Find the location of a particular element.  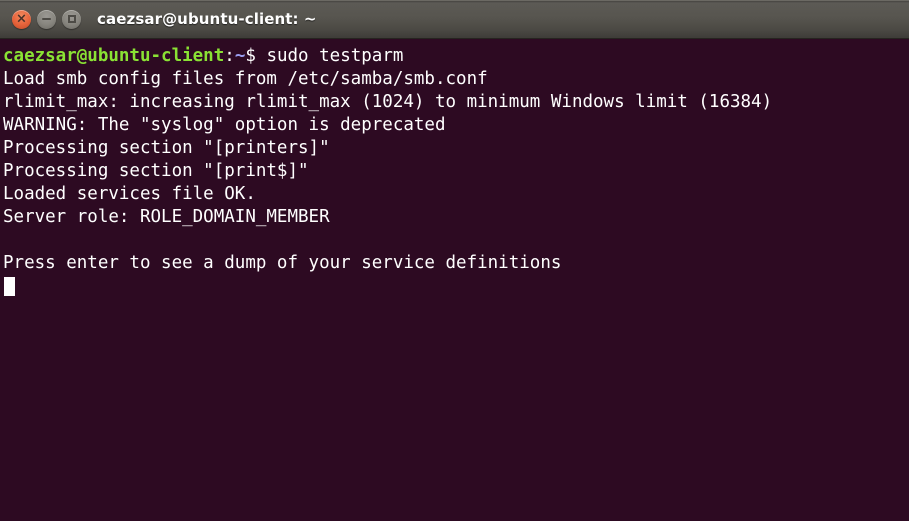

terminal-line: Loaded services file OK. is located at coordinates (129, 194).